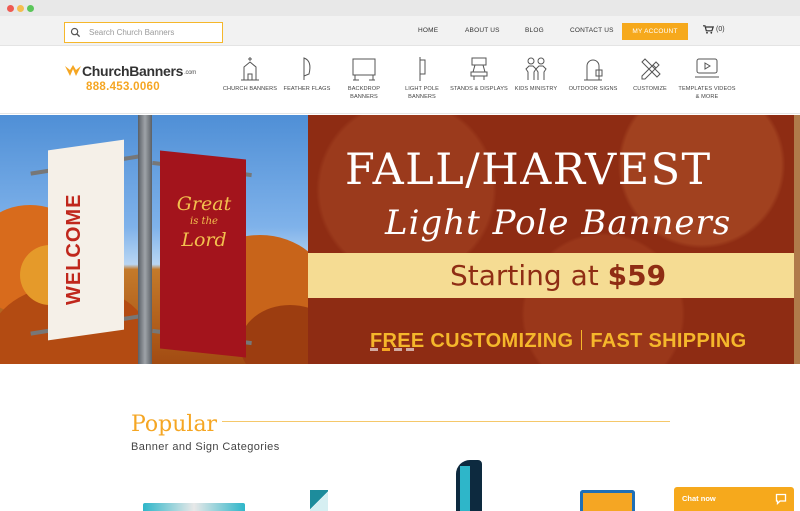 The width and height of the screenshot is (800, 511). Describe the element at coordinates (422, 93) in the screenshot. I see `nav-label: LIGHT POLE BANNERS` at that location.